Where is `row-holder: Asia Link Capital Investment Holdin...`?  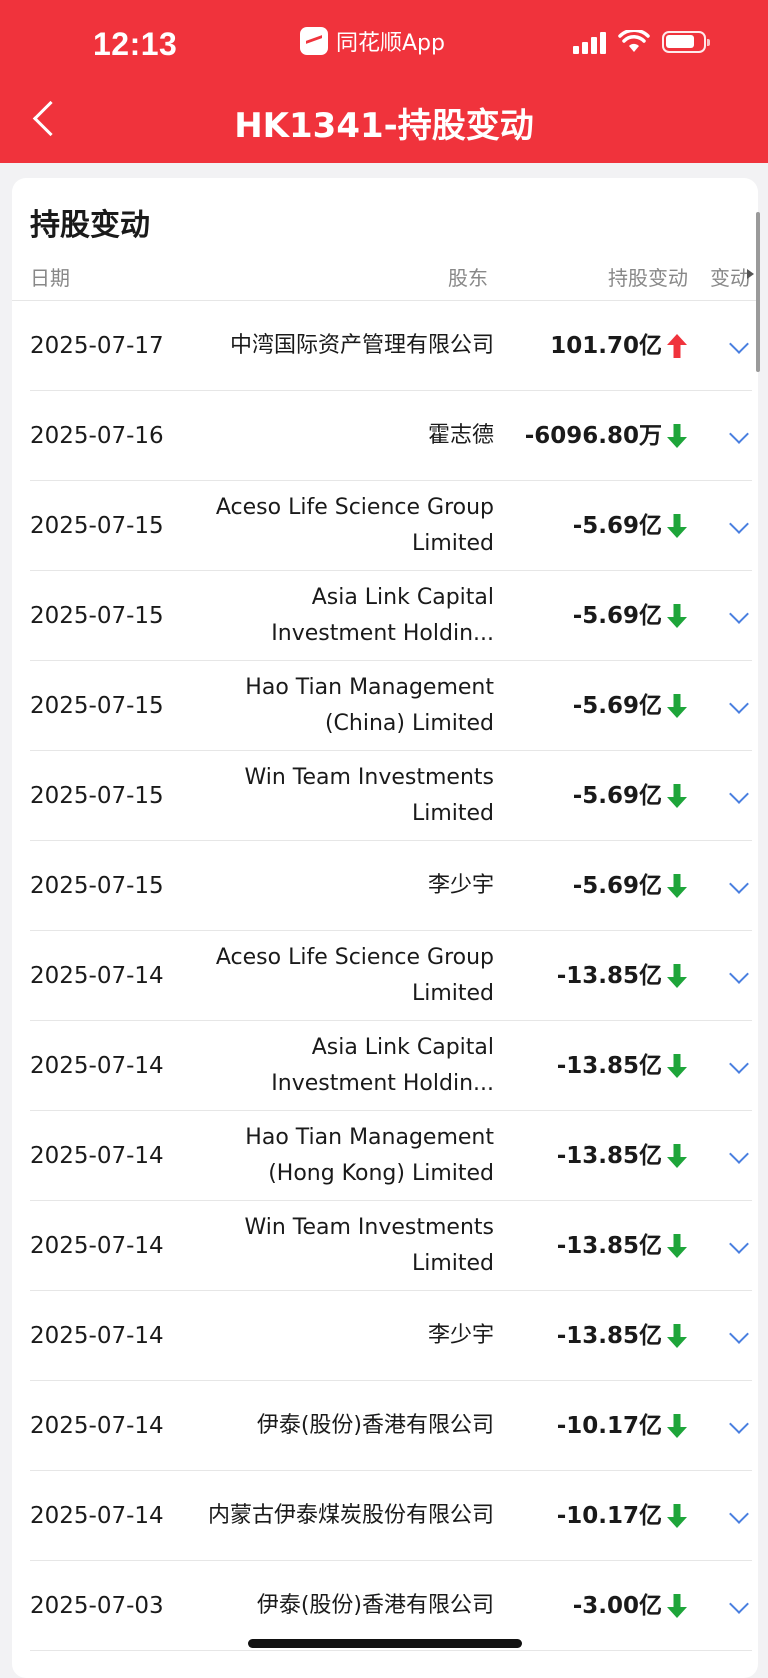
row-holder: Asia Link Capital Investment Holdin... is located at coordinates (382, 615).